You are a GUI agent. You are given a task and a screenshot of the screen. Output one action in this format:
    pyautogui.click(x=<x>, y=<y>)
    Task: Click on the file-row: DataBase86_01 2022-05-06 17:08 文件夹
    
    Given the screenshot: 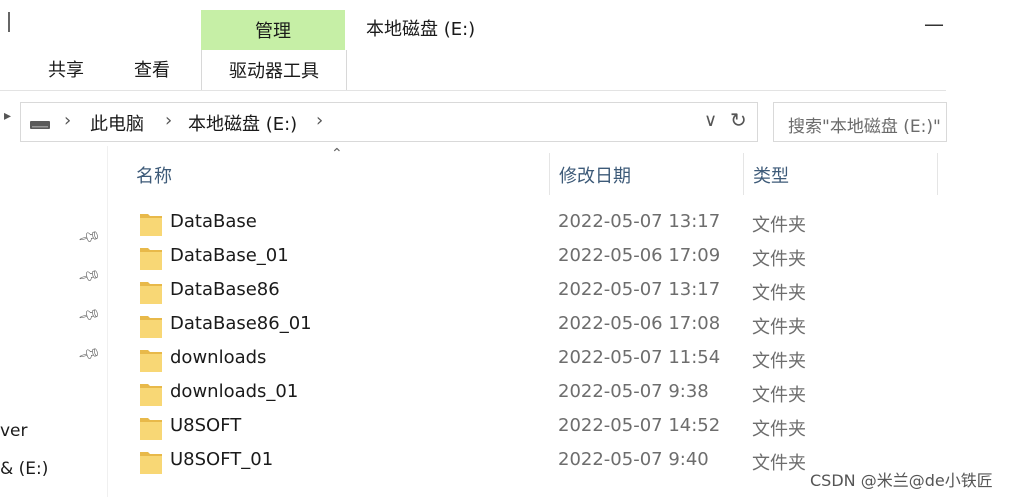 What is the action you would take?
    pyautogui.click(x=530, y=325)
    